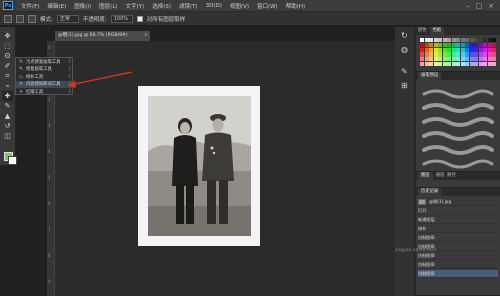 The width and height of the screenshot is (500, 296). Describe the element at coordinates (404, 49) in the screenshot. I see `properties-panel-icon: ◍` at that location.